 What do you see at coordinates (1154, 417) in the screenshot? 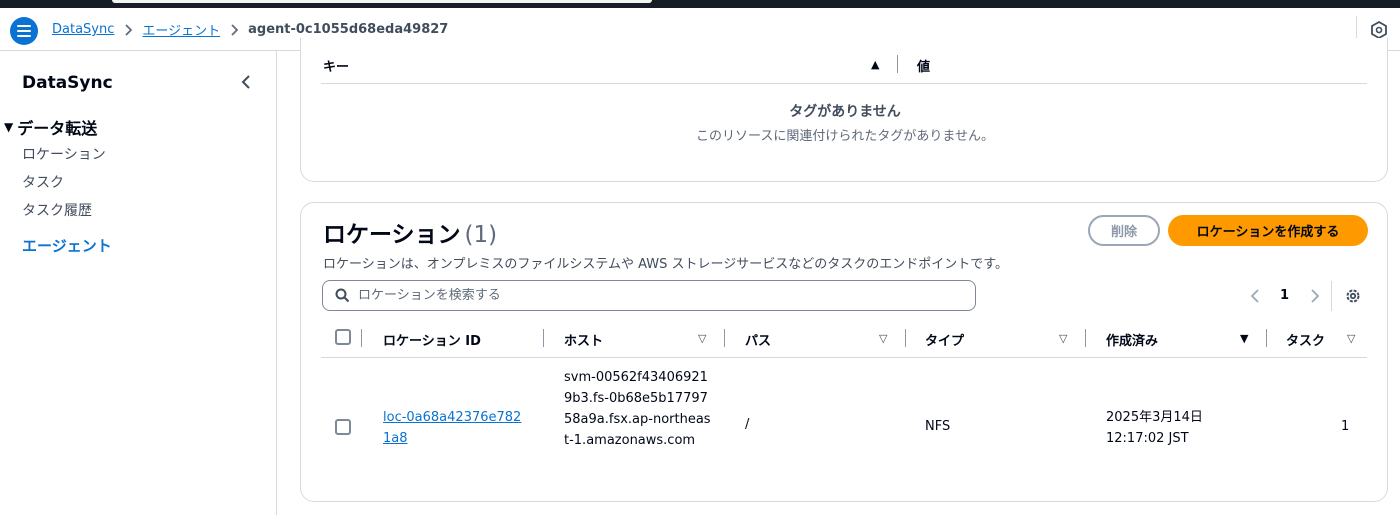
I see `created-date: 2025年3月14日` at bounding box center [1154, 417].